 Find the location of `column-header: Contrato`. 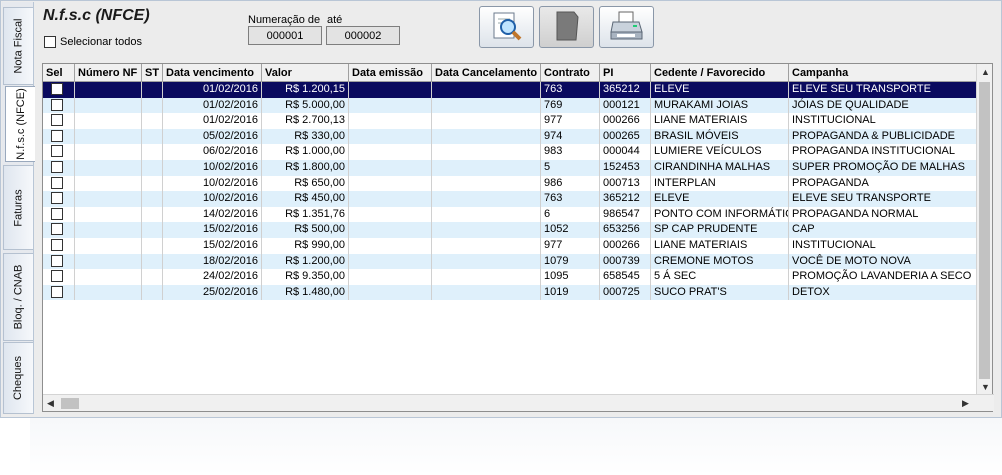

column-header: Contrato is located at coordinates (570, 73).